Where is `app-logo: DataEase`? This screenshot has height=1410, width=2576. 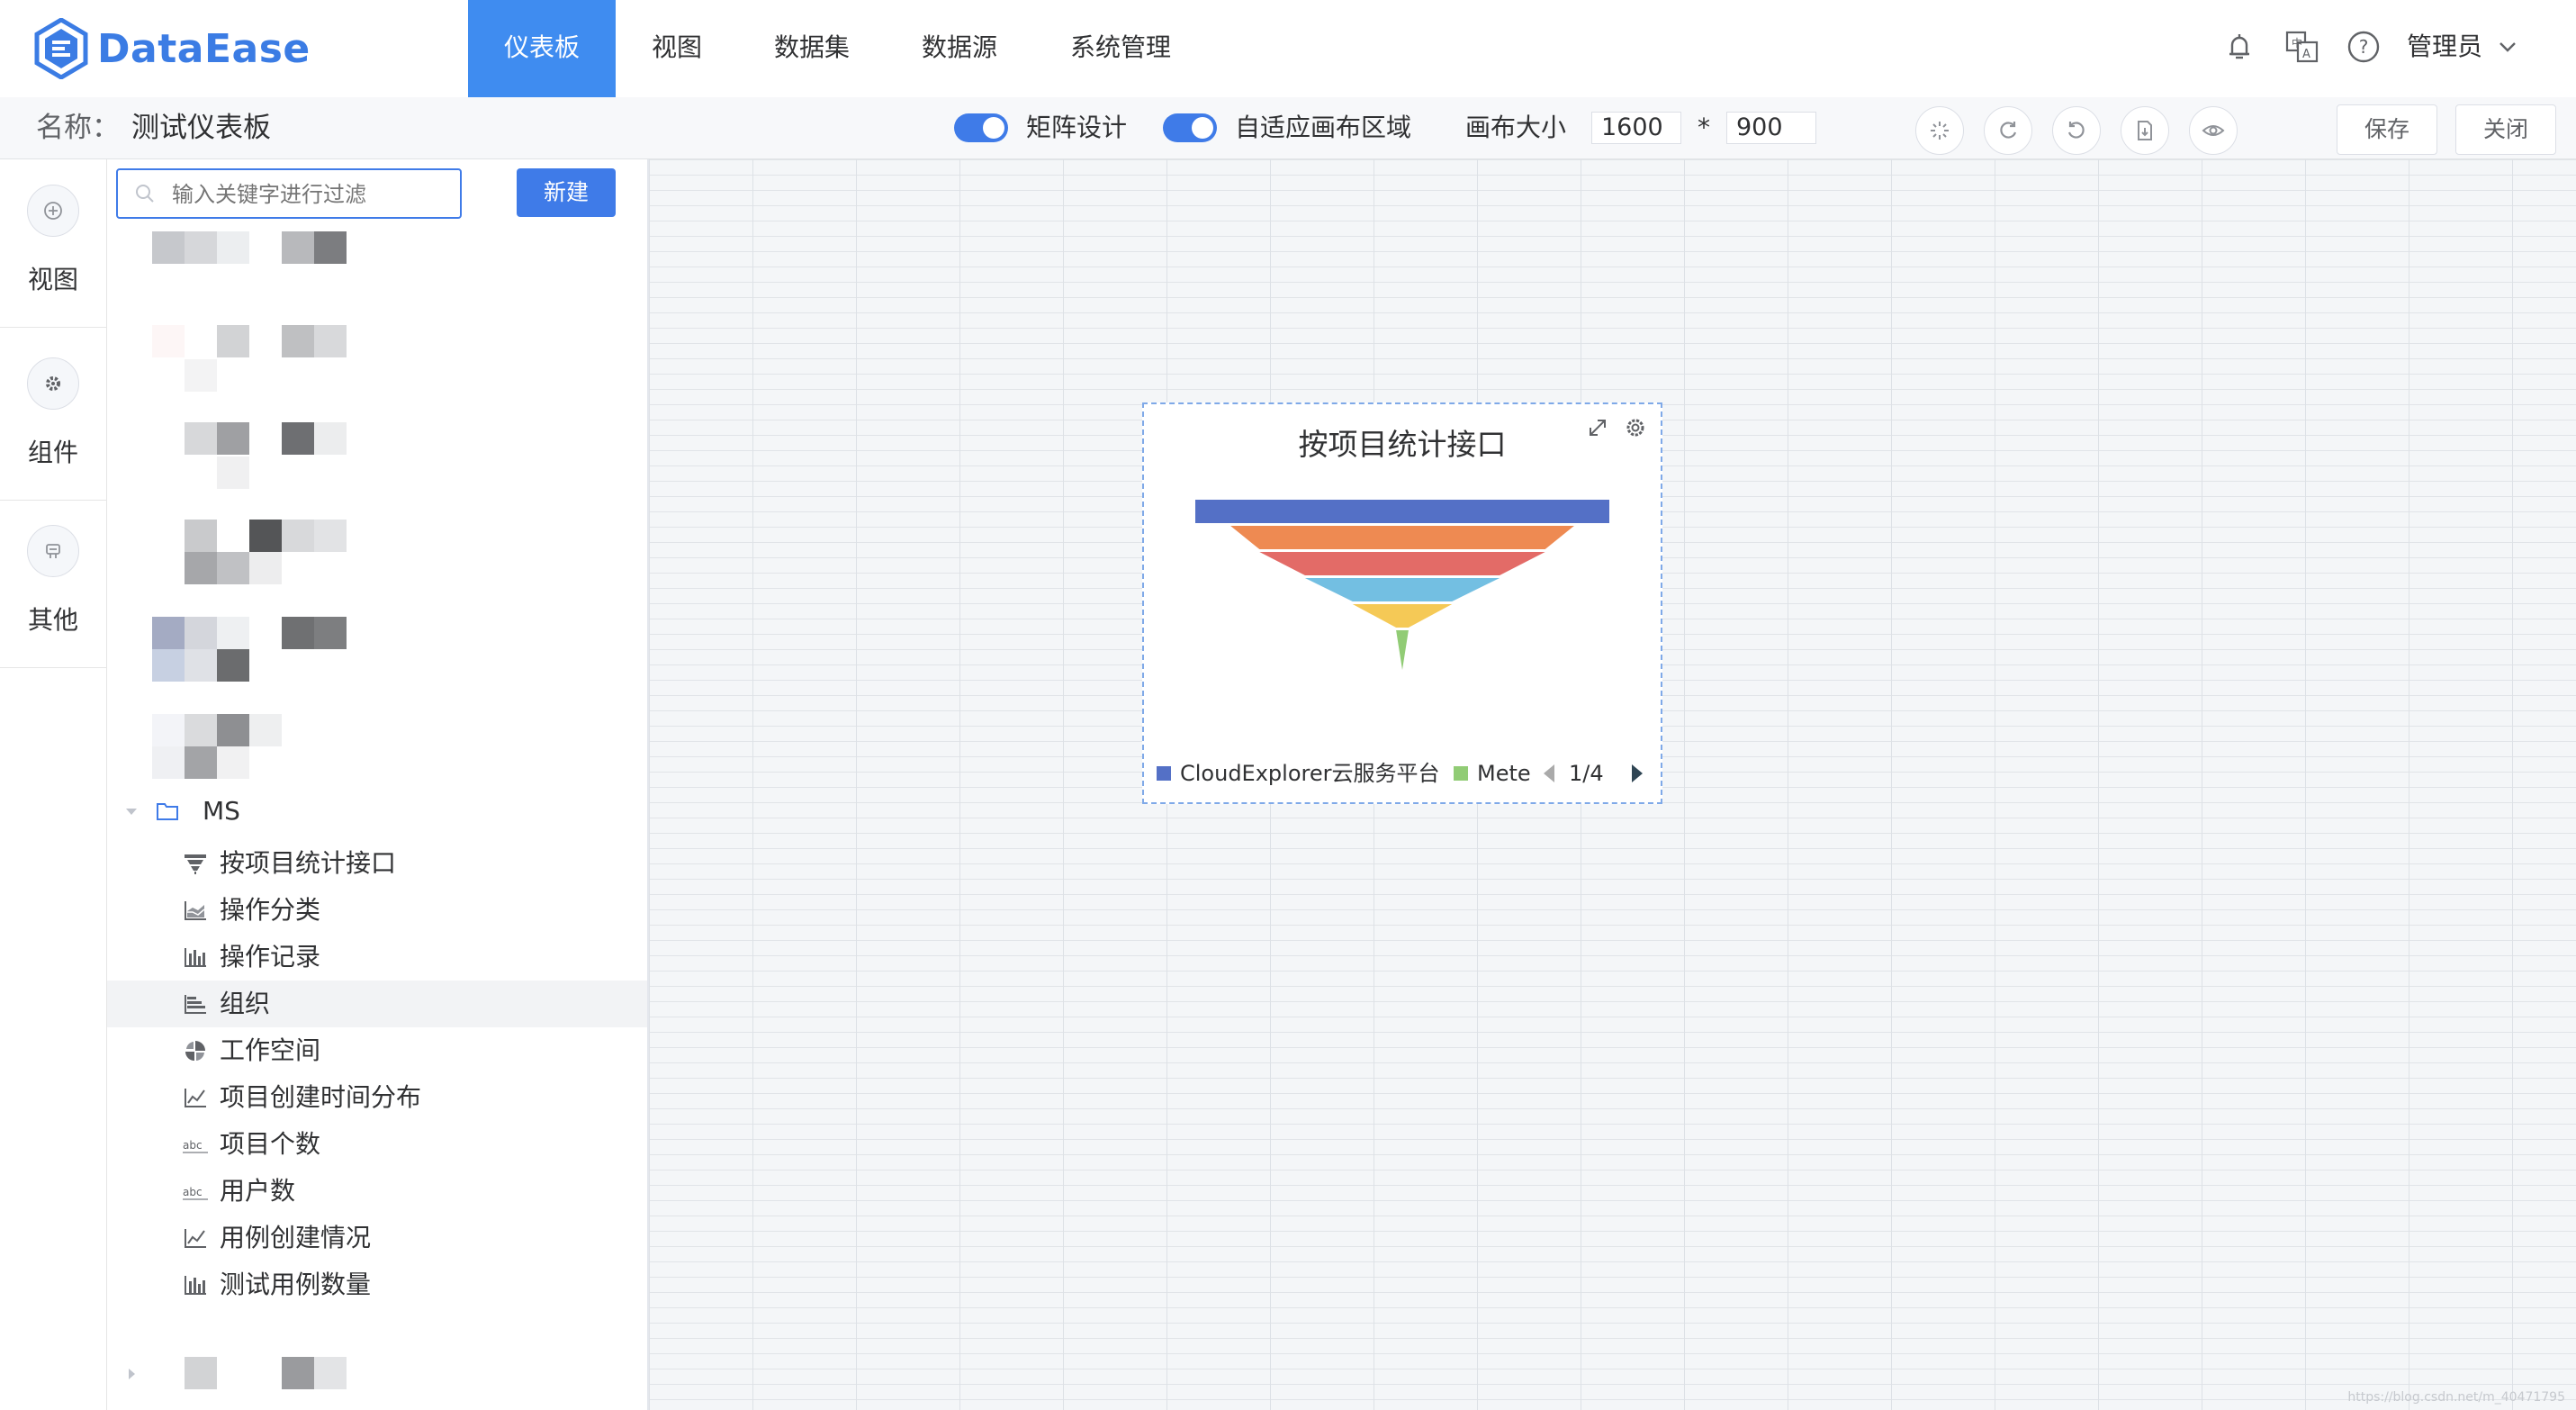 app-logo: DataEase is located at coordinates (172, 48).